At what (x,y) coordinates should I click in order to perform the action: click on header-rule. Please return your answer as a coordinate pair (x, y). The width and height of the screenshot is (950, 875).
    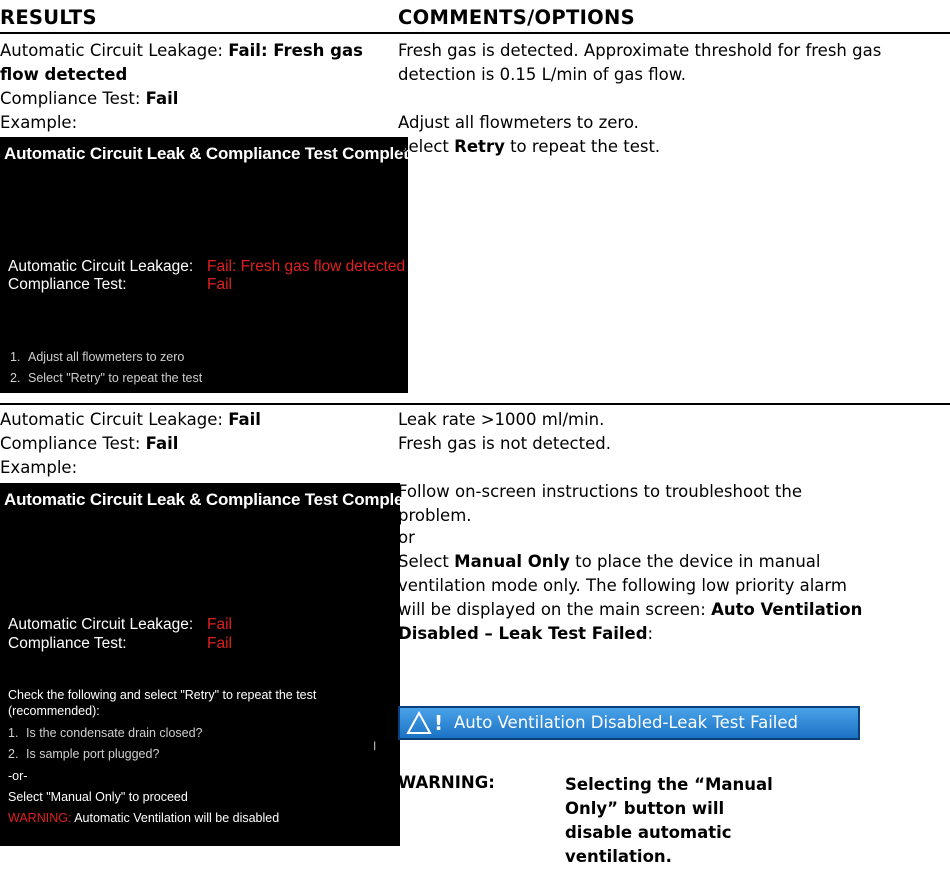
    Looking at the image, I should click on (475, 33).